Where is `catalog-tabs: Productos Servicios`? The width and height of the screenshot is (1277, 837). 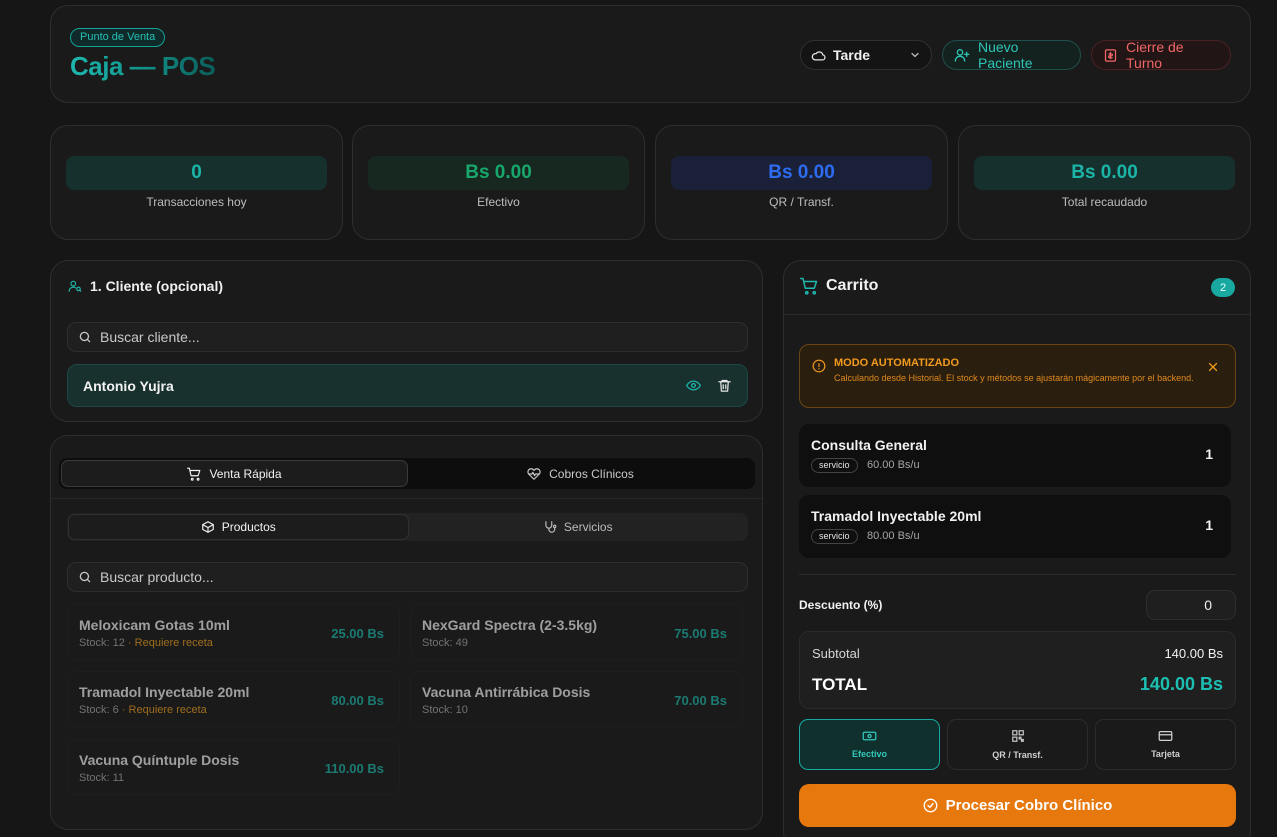
catalog-tabs: Productos Servicios is located at coordinates (407, 527).